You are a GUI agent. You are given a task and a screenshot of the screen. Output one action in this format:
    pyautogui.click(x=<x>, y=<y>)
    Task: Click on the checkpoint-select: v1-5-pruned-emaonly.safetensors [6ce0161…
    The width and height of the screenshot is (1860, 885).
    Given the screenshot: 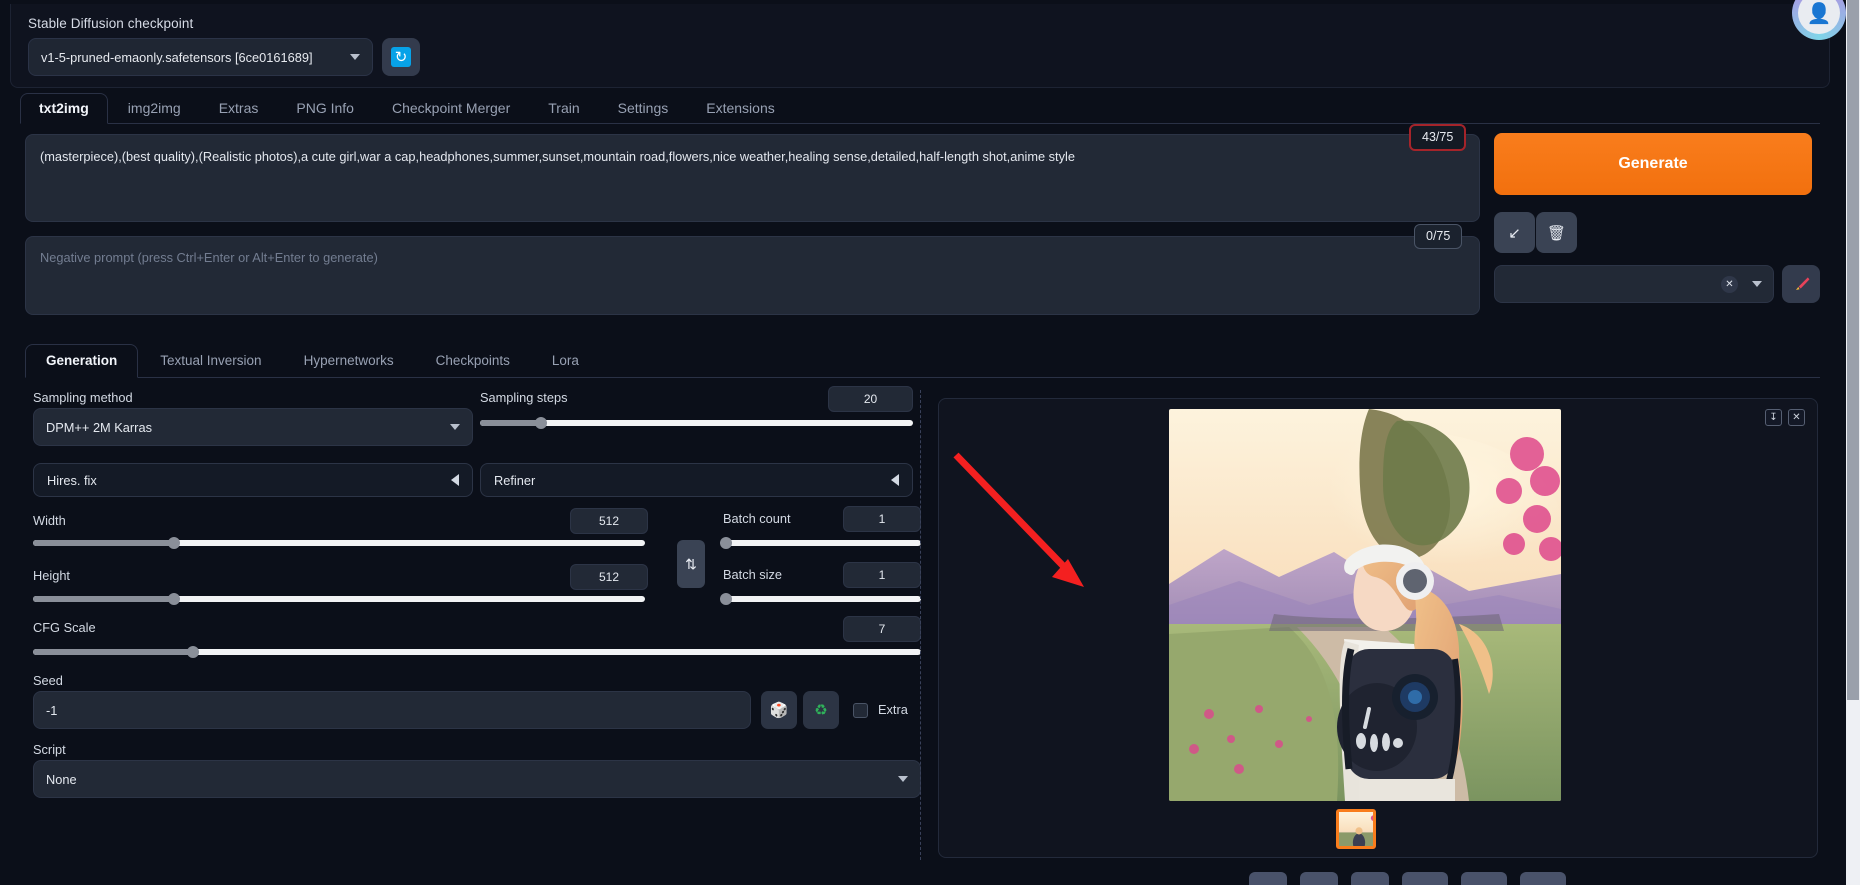 What is the action you would take?
    pyautogui.click(x=200, y=57)
    